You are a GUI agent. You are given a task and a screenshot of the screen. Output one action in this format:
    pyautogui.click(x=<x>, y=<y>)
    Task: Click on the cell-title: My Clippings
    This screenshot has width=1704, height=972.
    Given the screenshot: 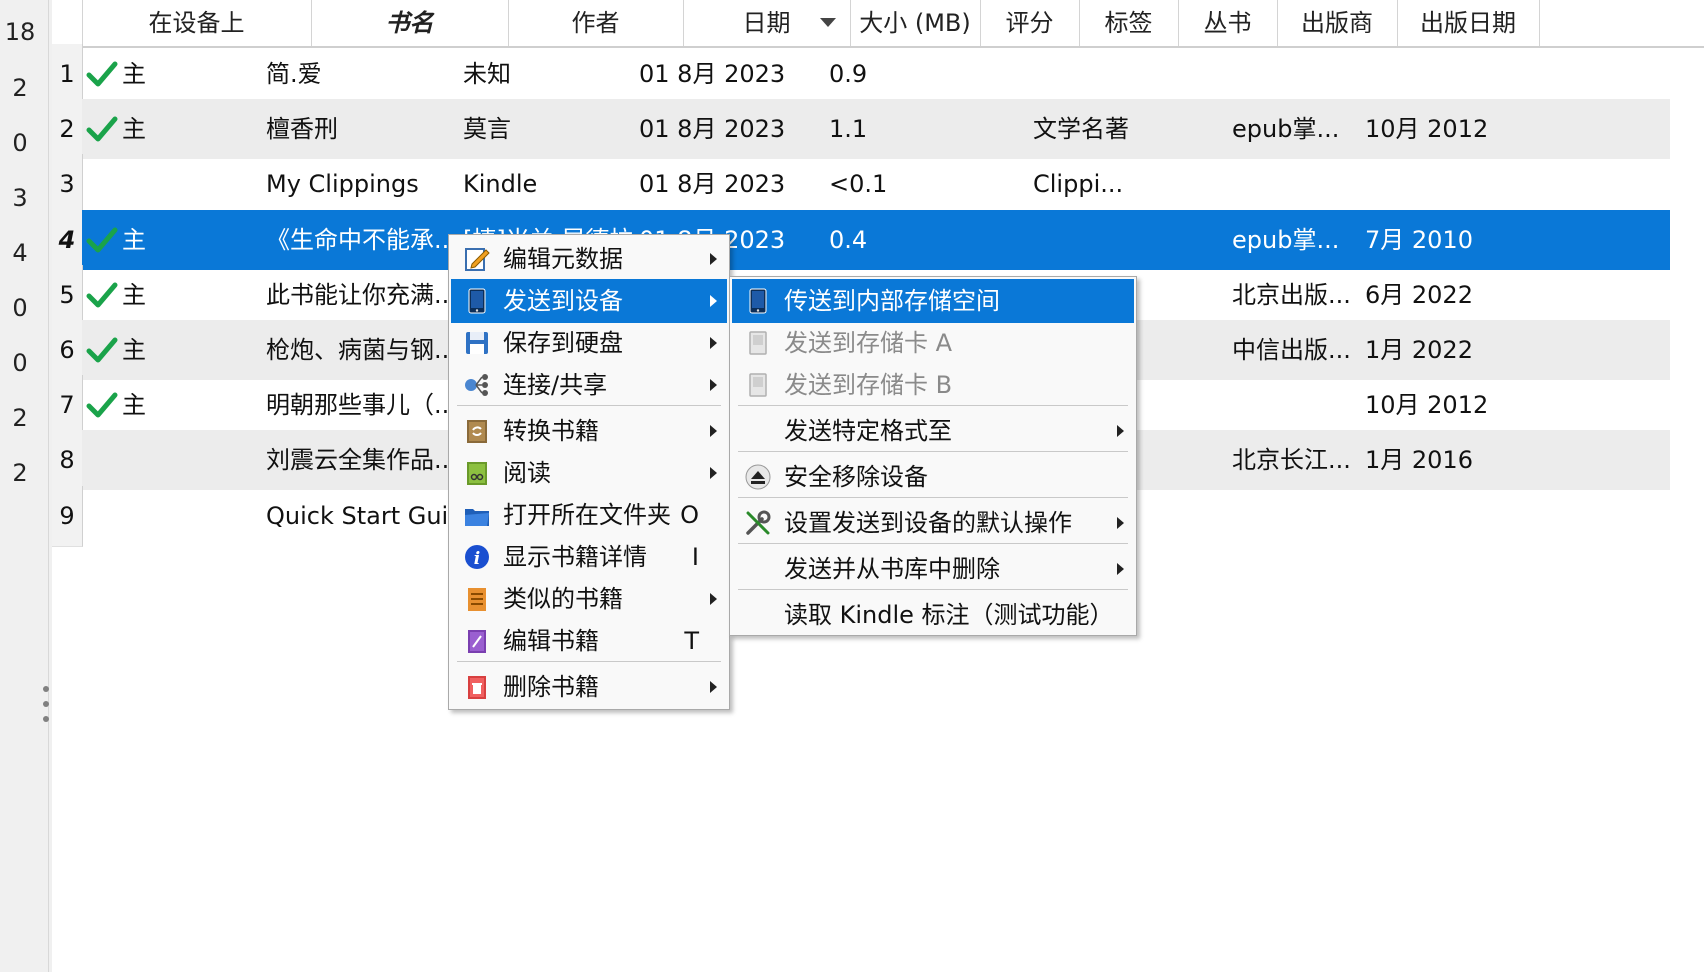 What is the action you would take?
    pyautogui.click(x=342, y=184)
    